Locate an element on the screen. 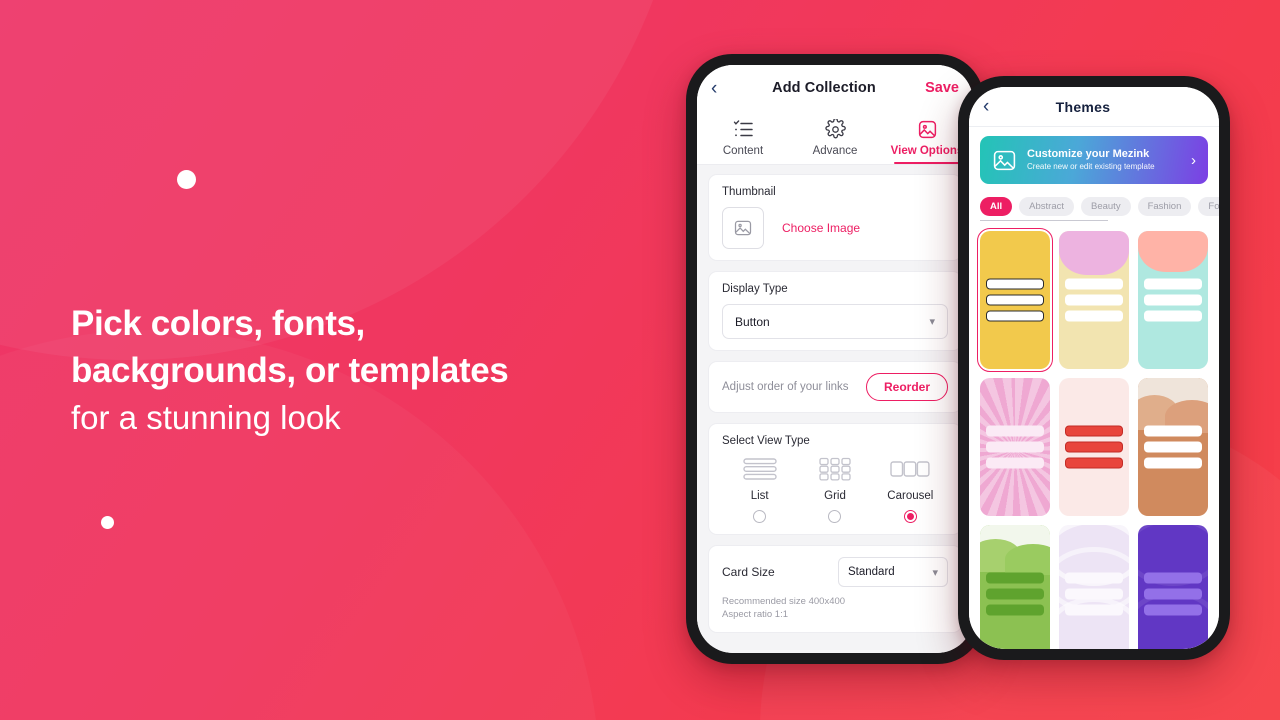 This screenshot has height=720, width=1280. gear-icon is located at coordinates (835, 129).